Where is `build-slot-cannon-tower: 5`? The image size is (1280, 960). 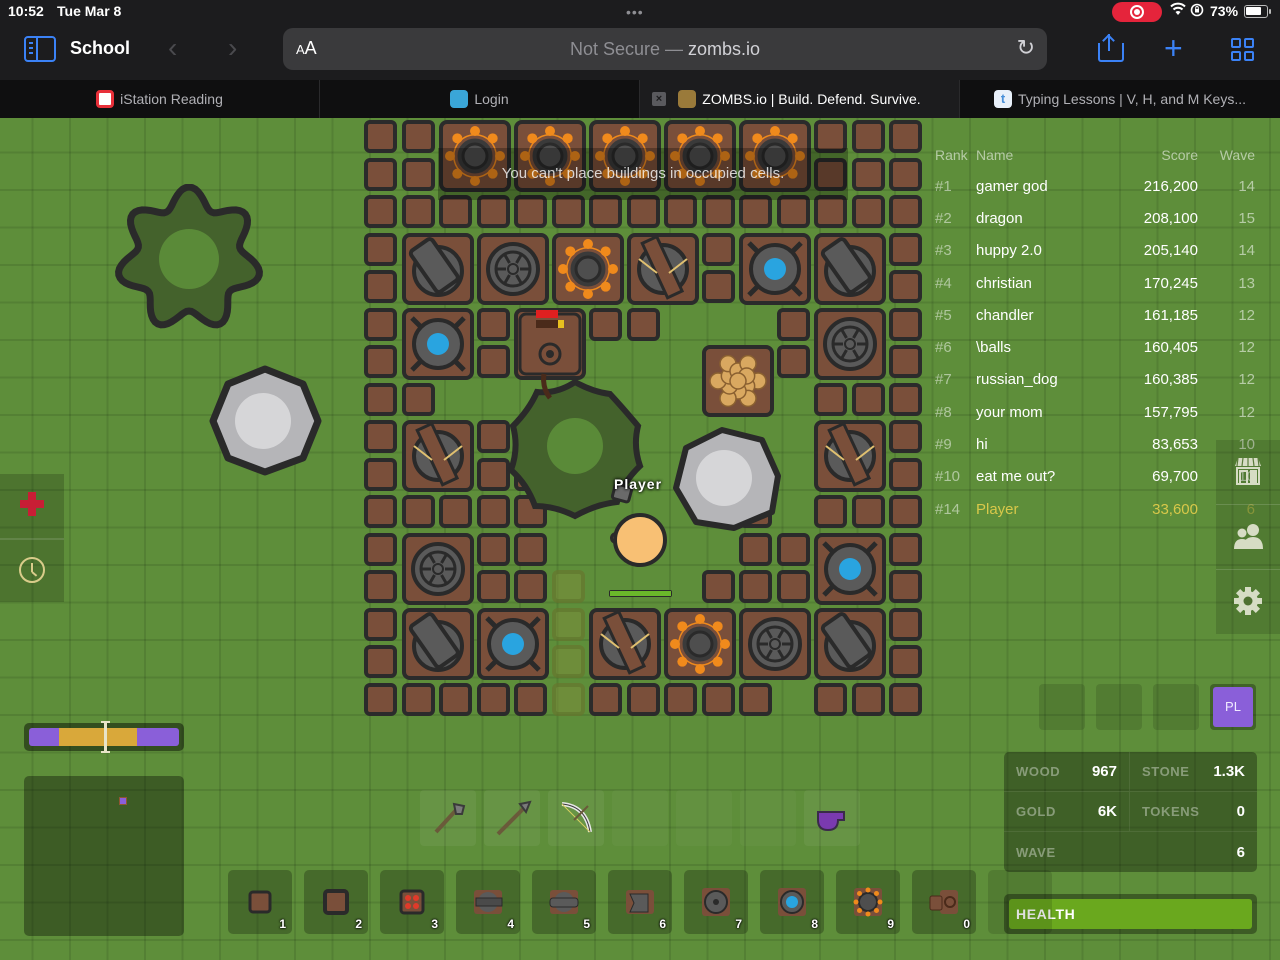 build-slot-cannon-tower: 5 is located at coordinates (564, 902).